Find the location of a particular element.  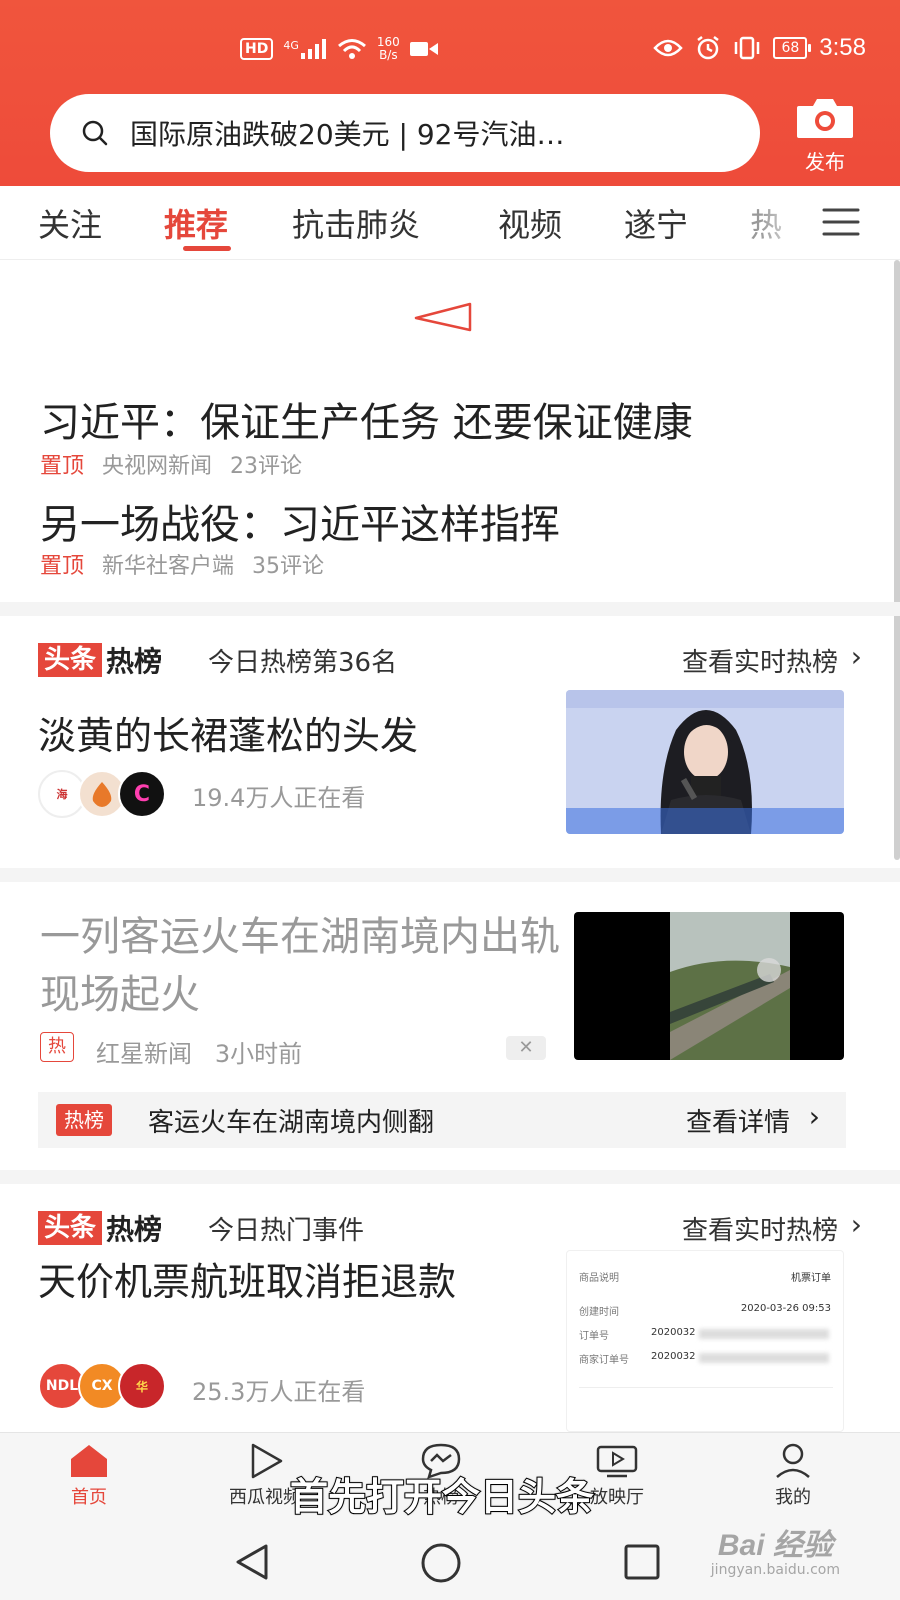

singer-thumbnail is located at coordinates (705, 762).